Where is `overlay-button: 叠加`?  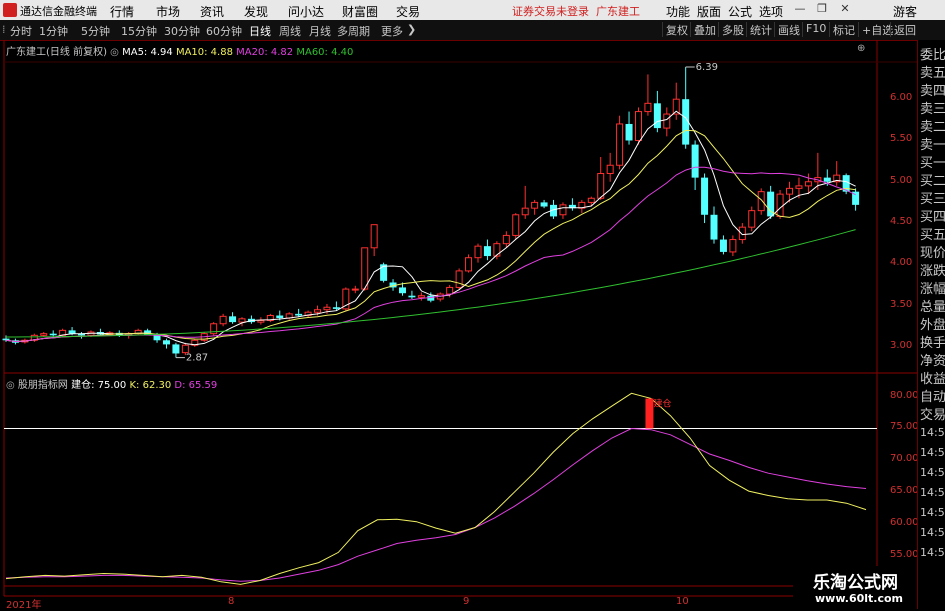 overlay-button: 叠加 is located at coordinates (704, 29).